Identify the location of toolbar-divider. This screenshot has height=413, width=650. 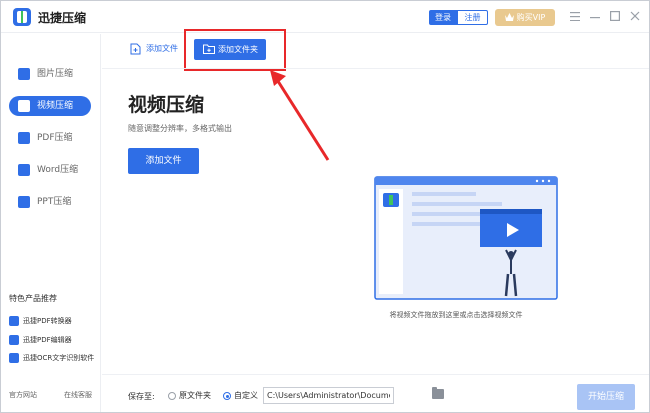
(375, 68).